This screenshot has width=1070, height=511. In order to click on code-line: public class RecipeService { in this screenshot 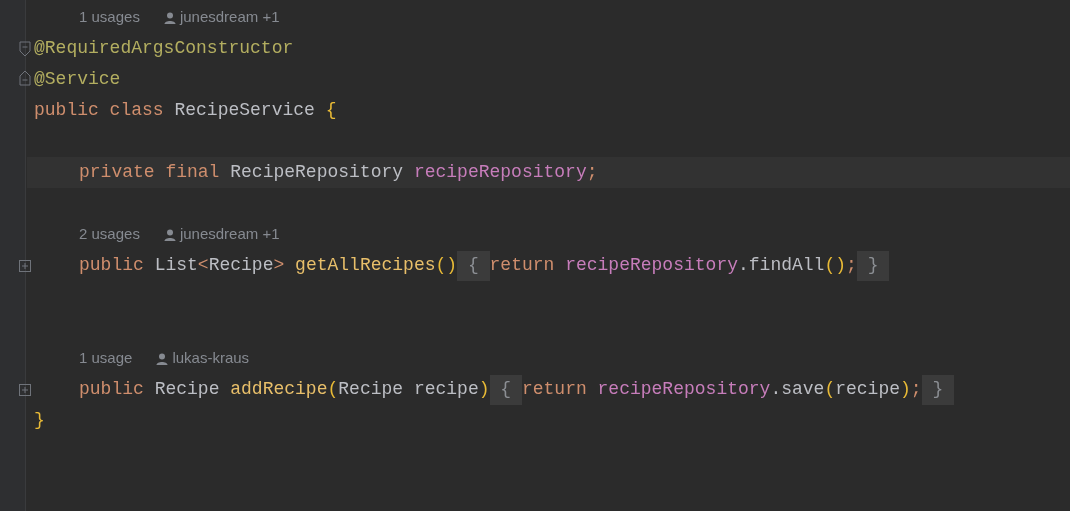, I will do `click(185, 110)`.